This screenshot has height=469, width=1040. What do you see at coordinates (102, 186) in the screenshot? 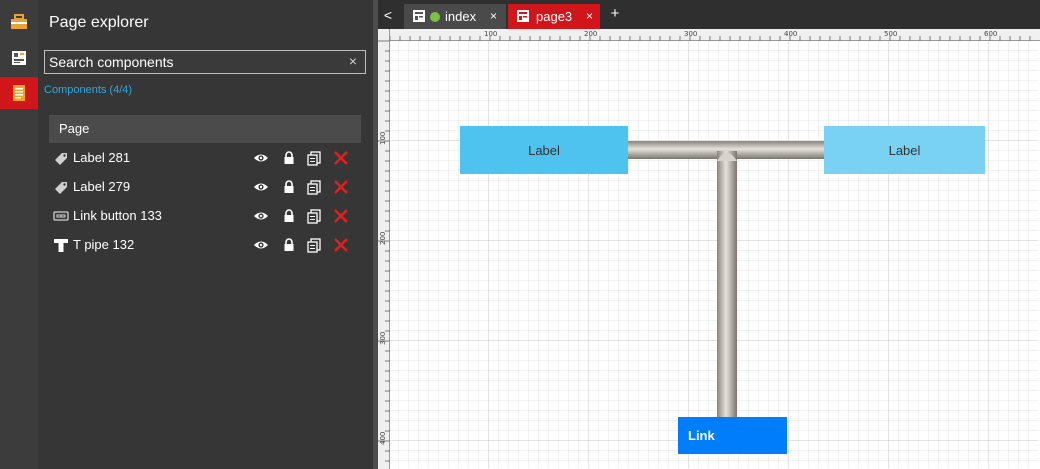
I see `component-name: Label 279` at bounding box center [102, 186].